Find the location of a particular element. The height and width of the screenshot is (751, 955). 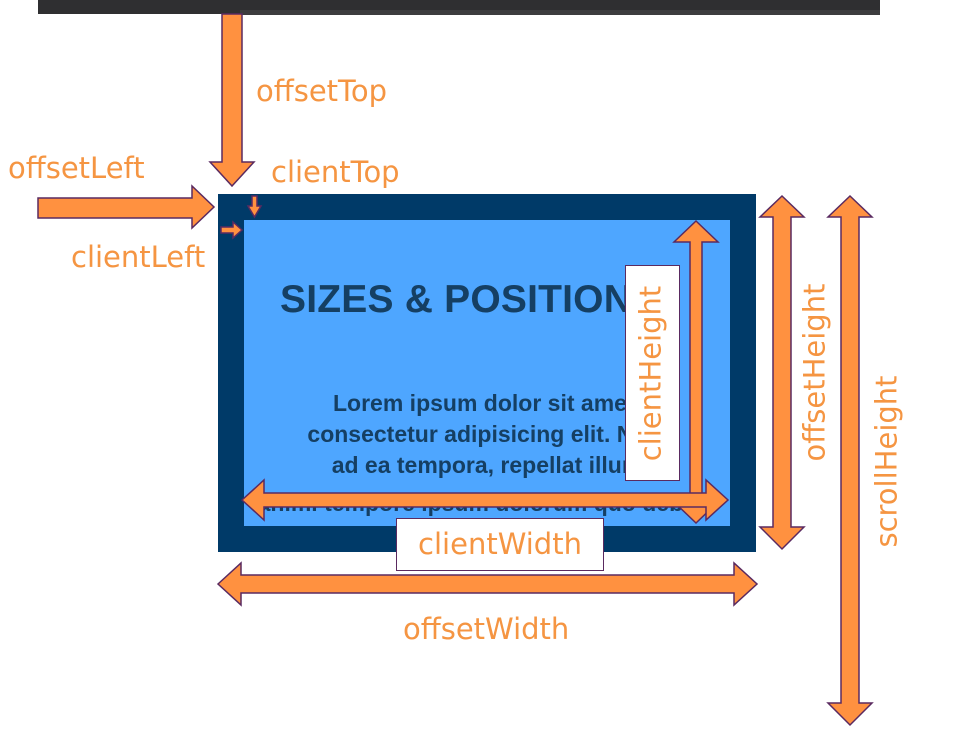

offset-top-arrow is located at coordinates (232, 100).